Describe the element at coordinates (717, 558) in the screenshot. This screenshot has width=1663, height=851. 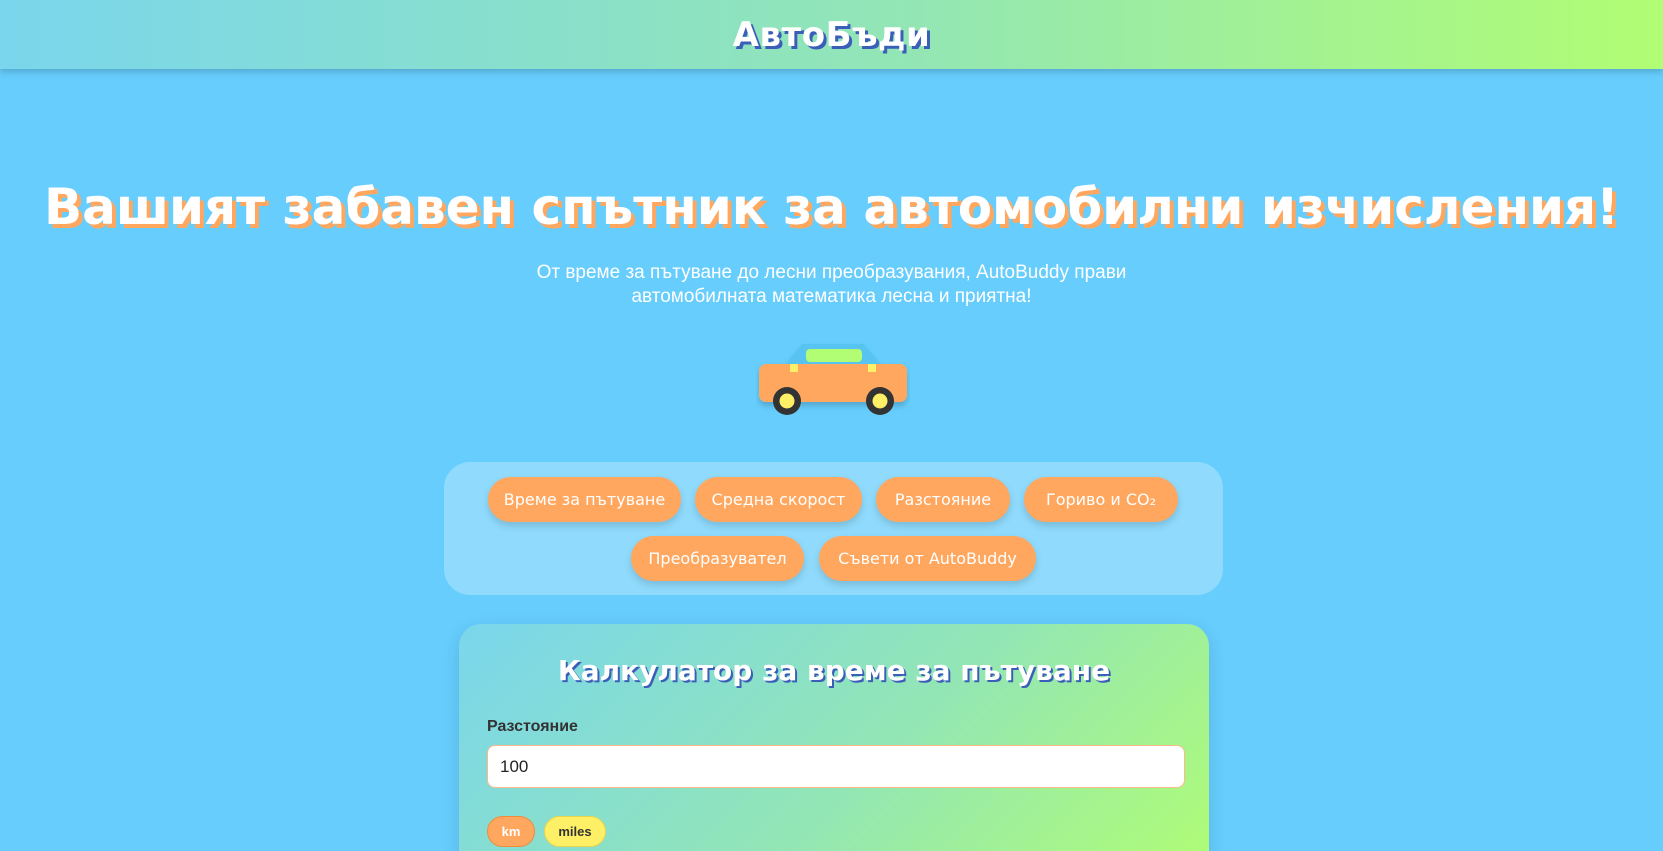
I see `nav-converter-button: Преобразувател` at that location.